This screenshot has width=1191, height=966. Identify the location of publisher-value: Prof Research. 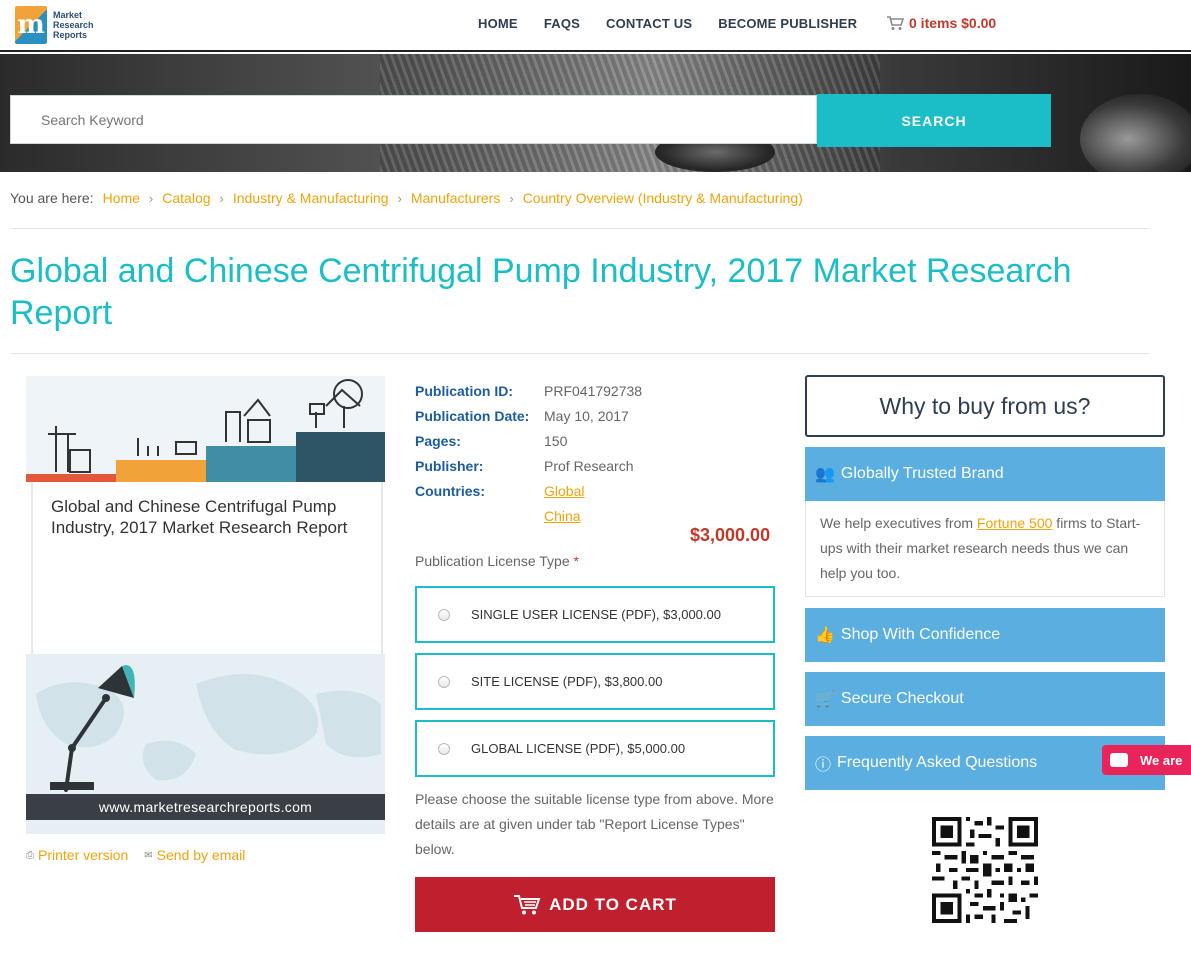
(589, 465).